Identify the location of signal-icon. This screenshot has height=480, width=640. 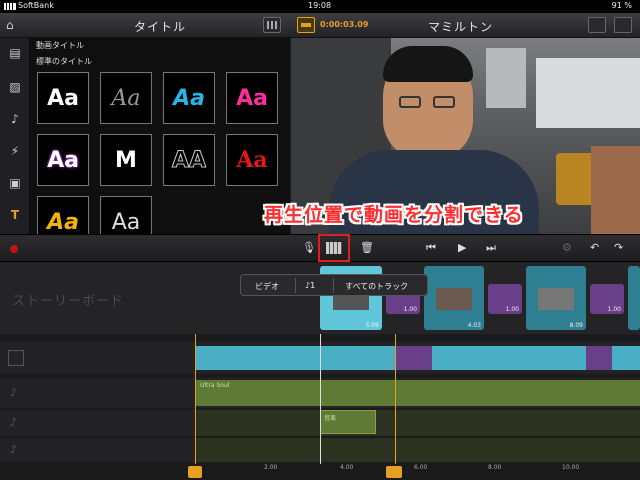
(10, 6).